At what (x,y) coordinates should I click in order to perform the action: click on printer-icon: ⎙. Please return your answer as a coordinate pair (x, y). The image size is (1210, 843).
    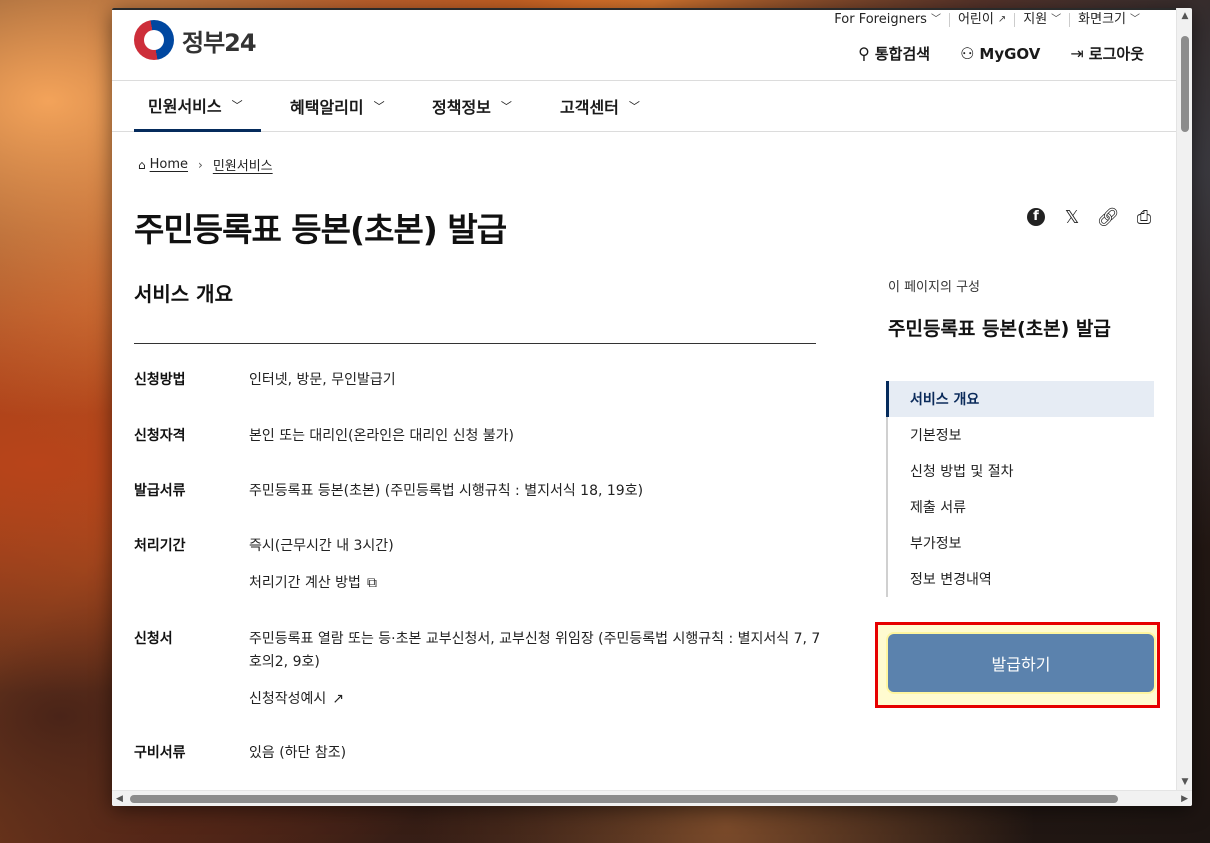
    Looking at the image, I should click on (1144, 217).